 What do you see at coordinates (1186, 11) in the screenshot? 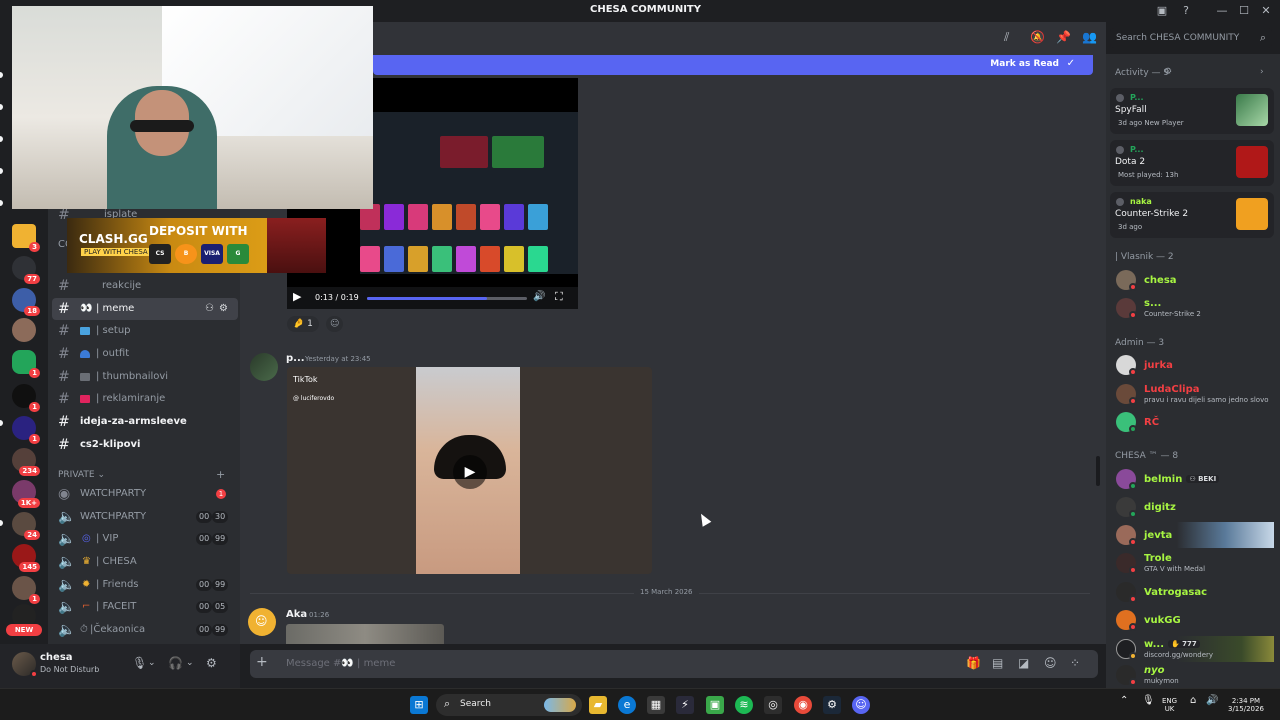
I see `help-icon: ?` at bounding box center [1186, 11].